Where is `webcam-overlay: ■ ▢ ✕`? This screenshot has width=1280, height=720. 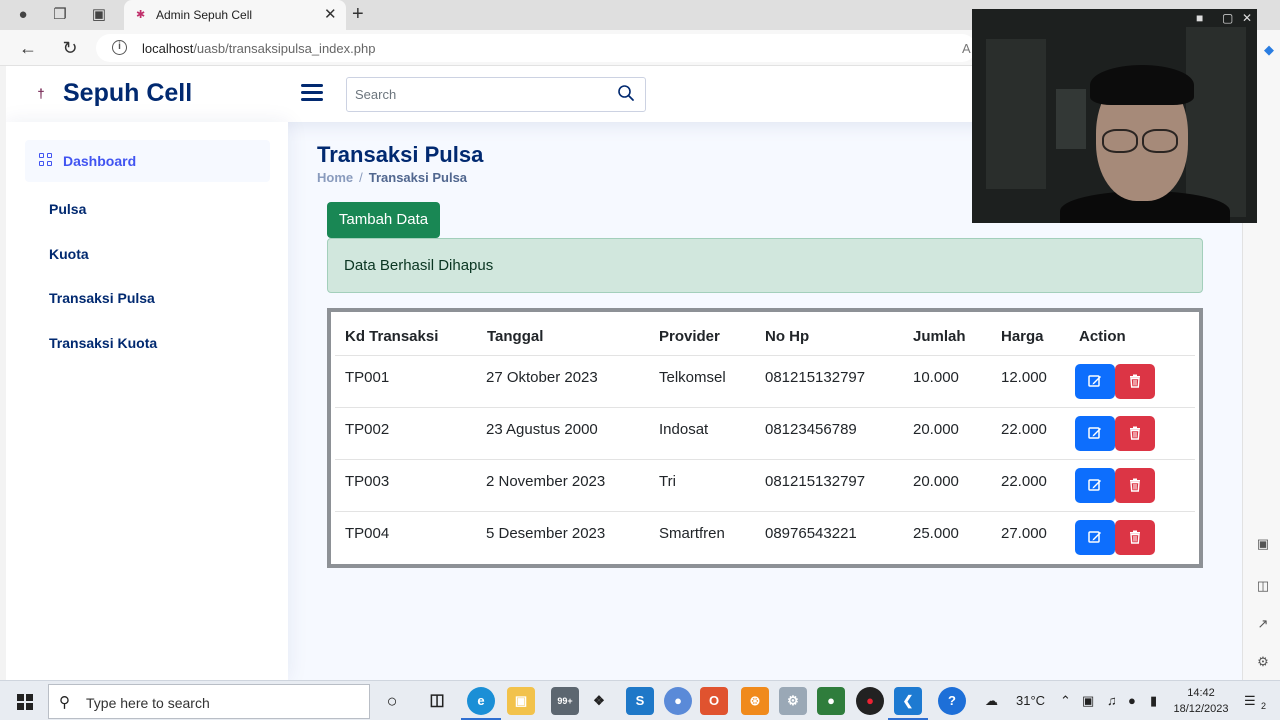 webcam-overlay: ■ ▢ ✕ is located at coordinates (1114, 116).